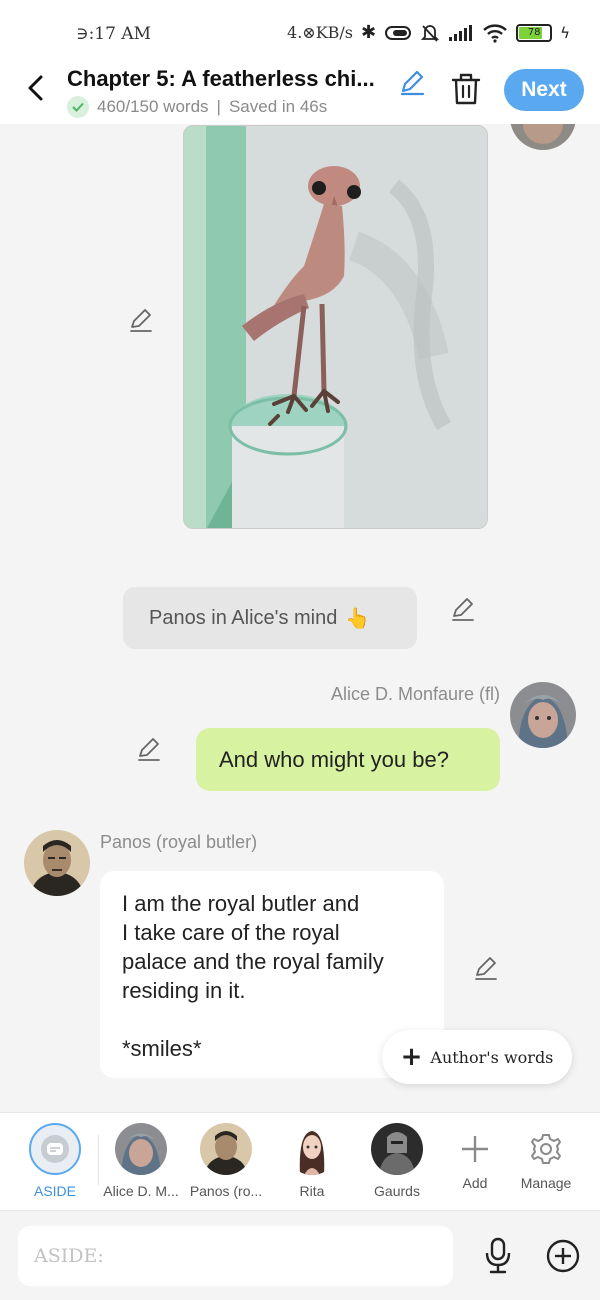  What do you see at coordinates (179, 842) in the screenshot?
I see `sender-name-panos: Panos (royal butler)` at bounding box center [179, 842].